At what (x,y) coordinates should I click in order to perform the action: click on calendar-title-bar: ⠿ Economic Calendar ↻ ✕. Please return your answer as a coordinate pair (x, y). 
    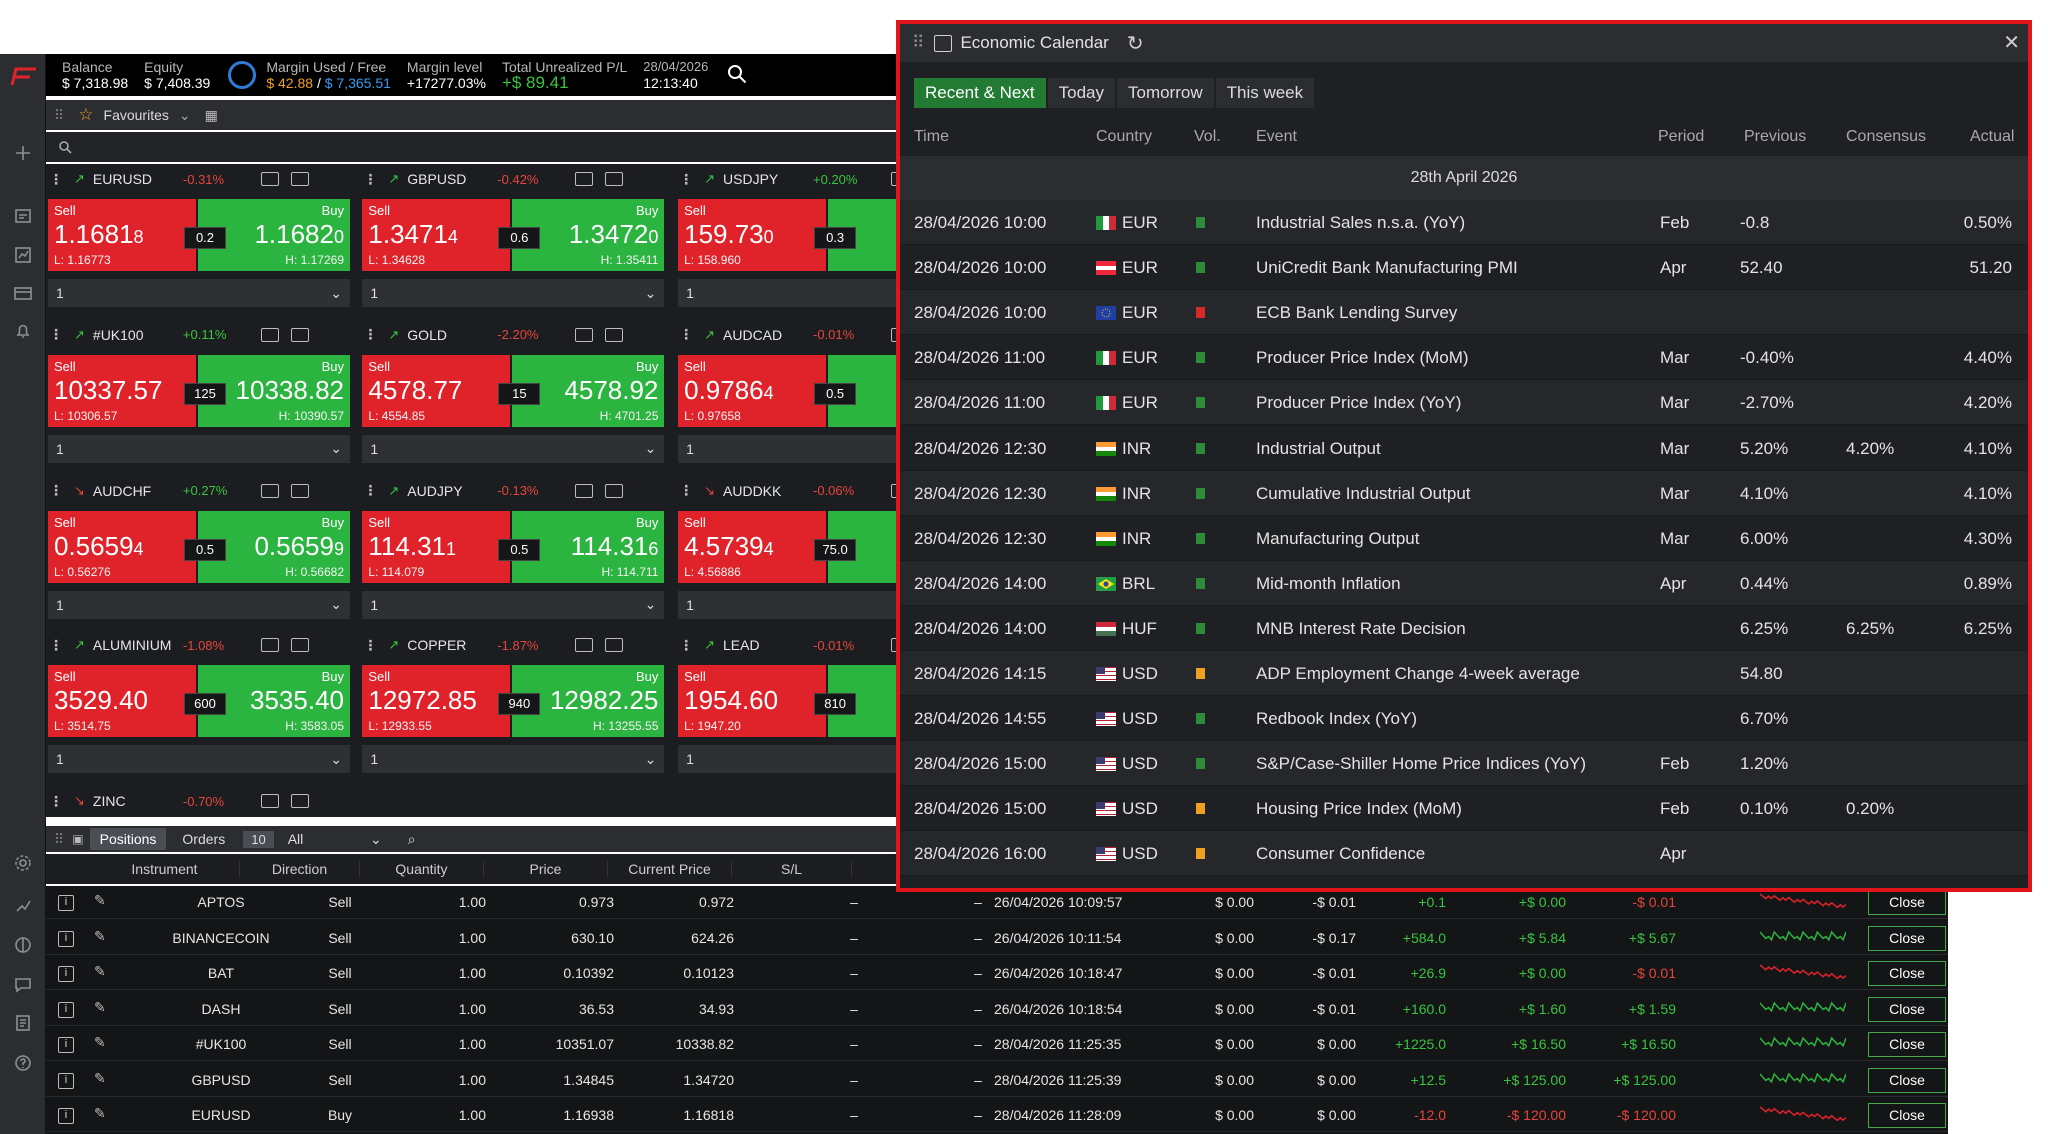
    Looking at the image, I should click on (1464, 43).